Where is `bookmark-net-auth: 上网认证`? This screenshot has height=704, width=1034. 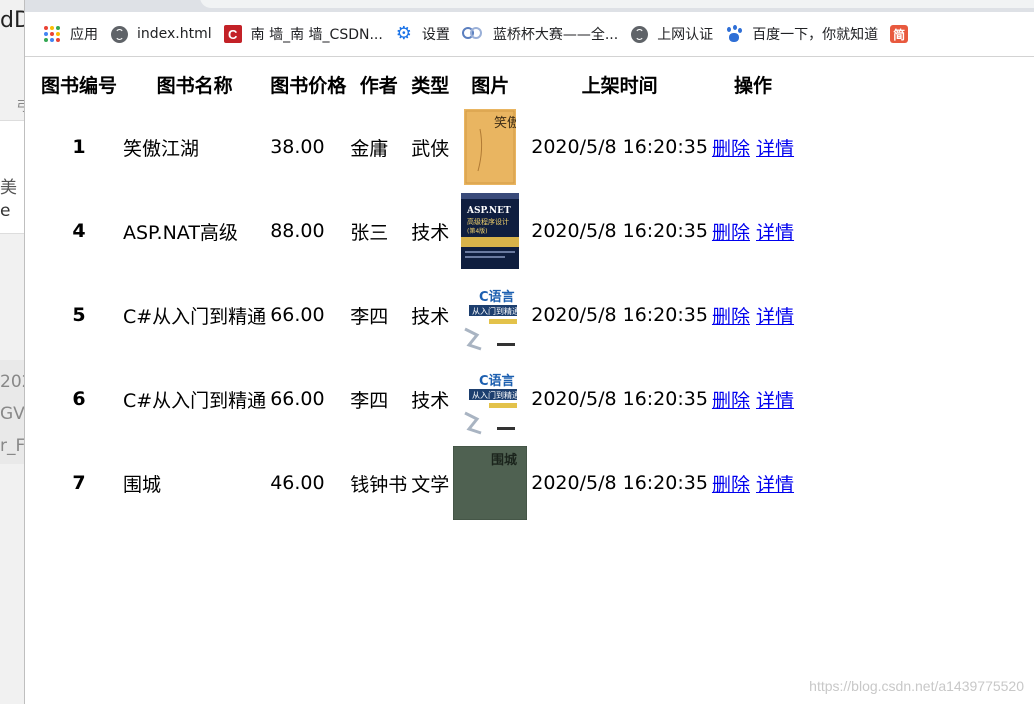 bookmark-net-auth: 上网认证 is located at coordinates (671, 34).